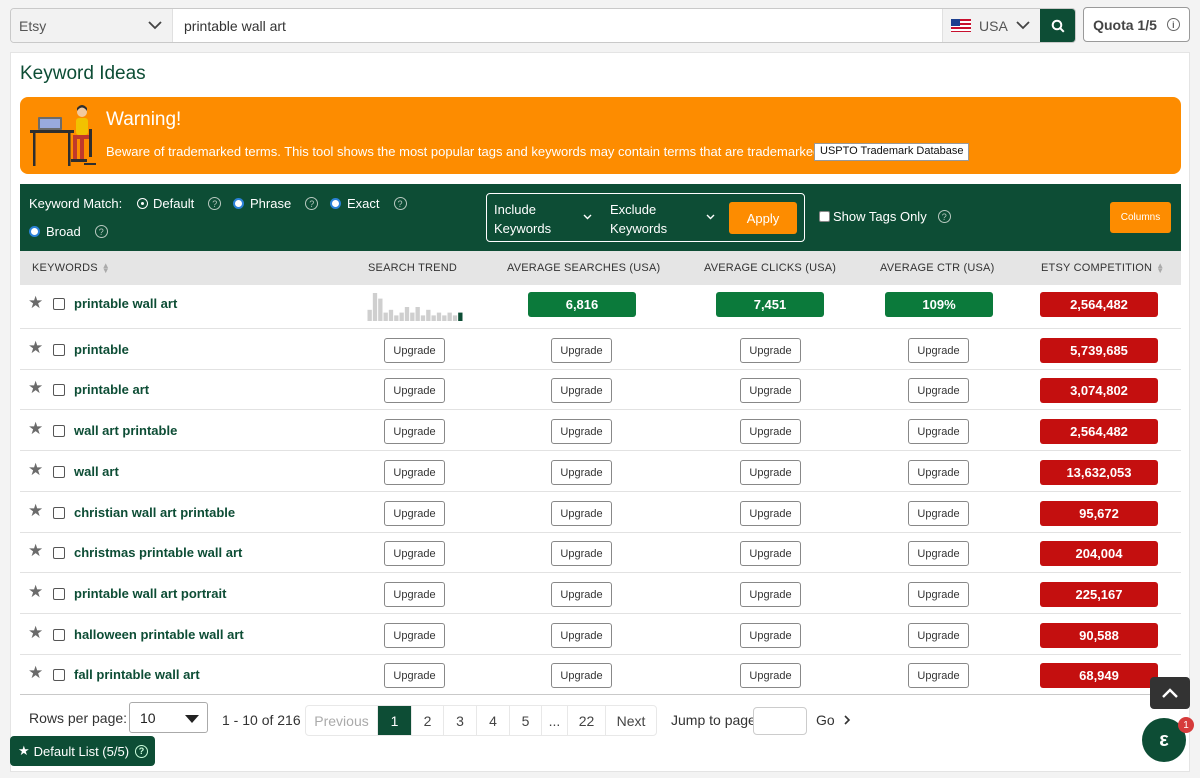 The width and height of the screenshot is (1200, 778). Describe the element at coordinates (460, 720) in the screenshot. I see `page-button-3: 3` at that location.